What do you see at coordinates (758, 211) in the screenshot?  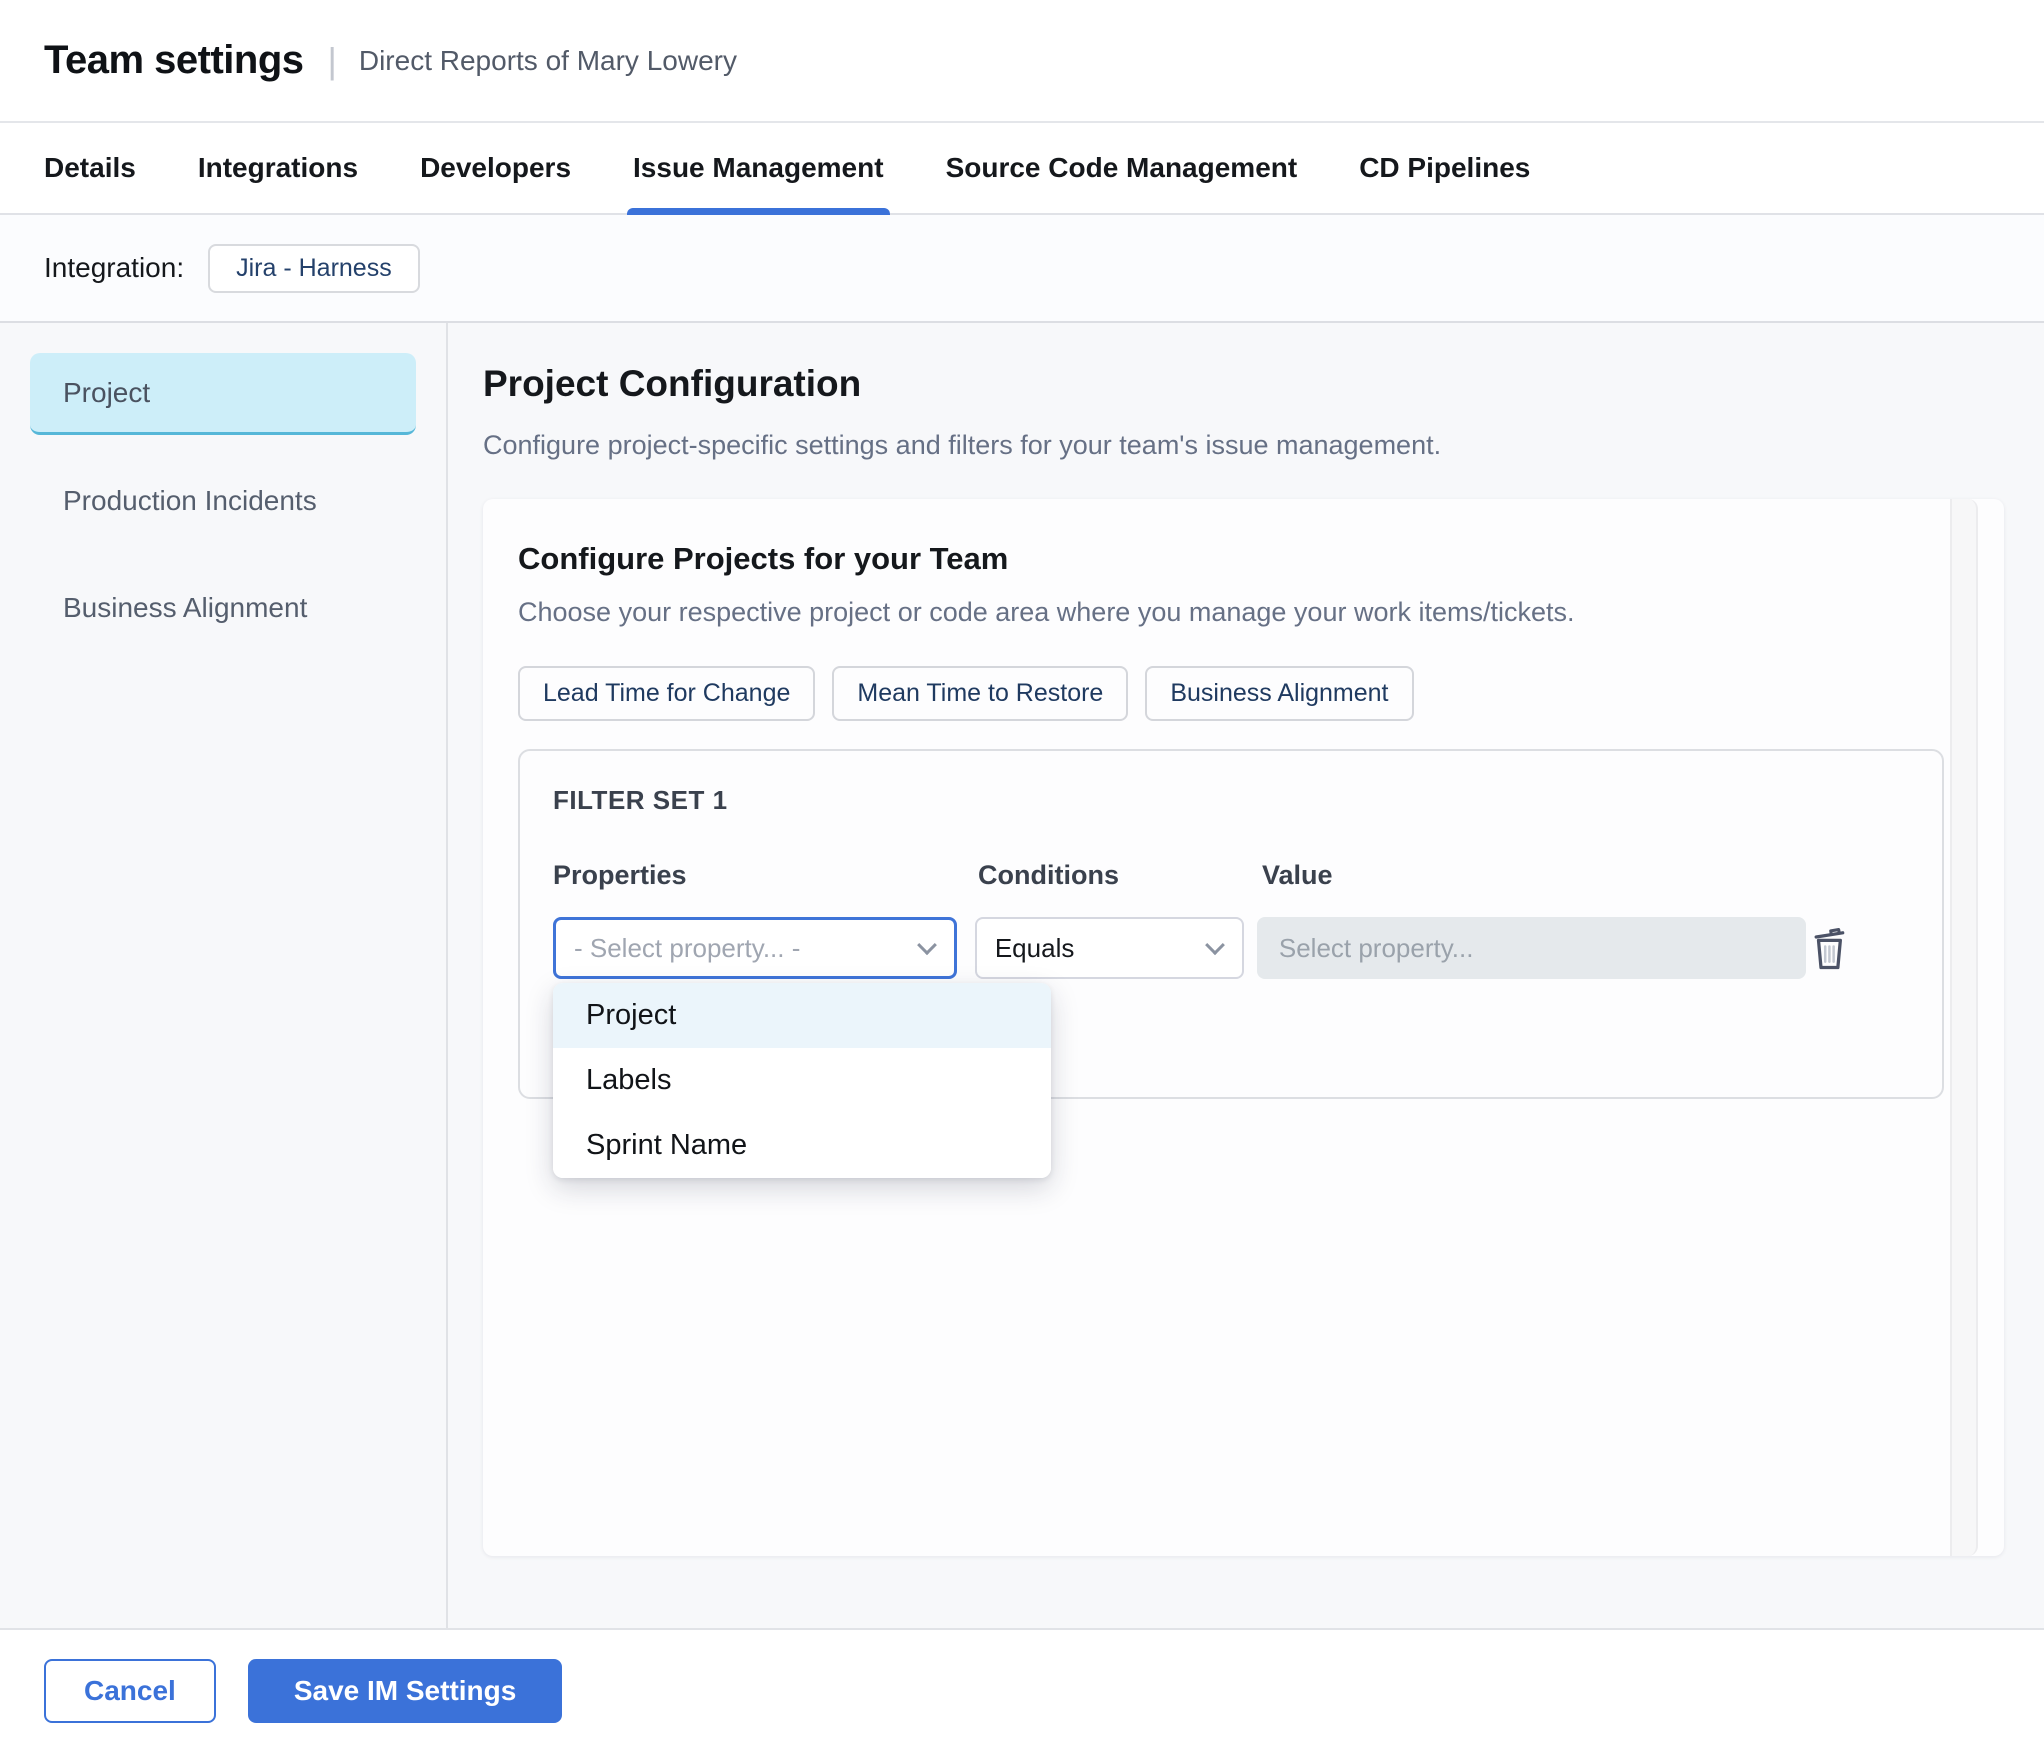 I see `active-tab-indicator` at bounding box center [758, 211].